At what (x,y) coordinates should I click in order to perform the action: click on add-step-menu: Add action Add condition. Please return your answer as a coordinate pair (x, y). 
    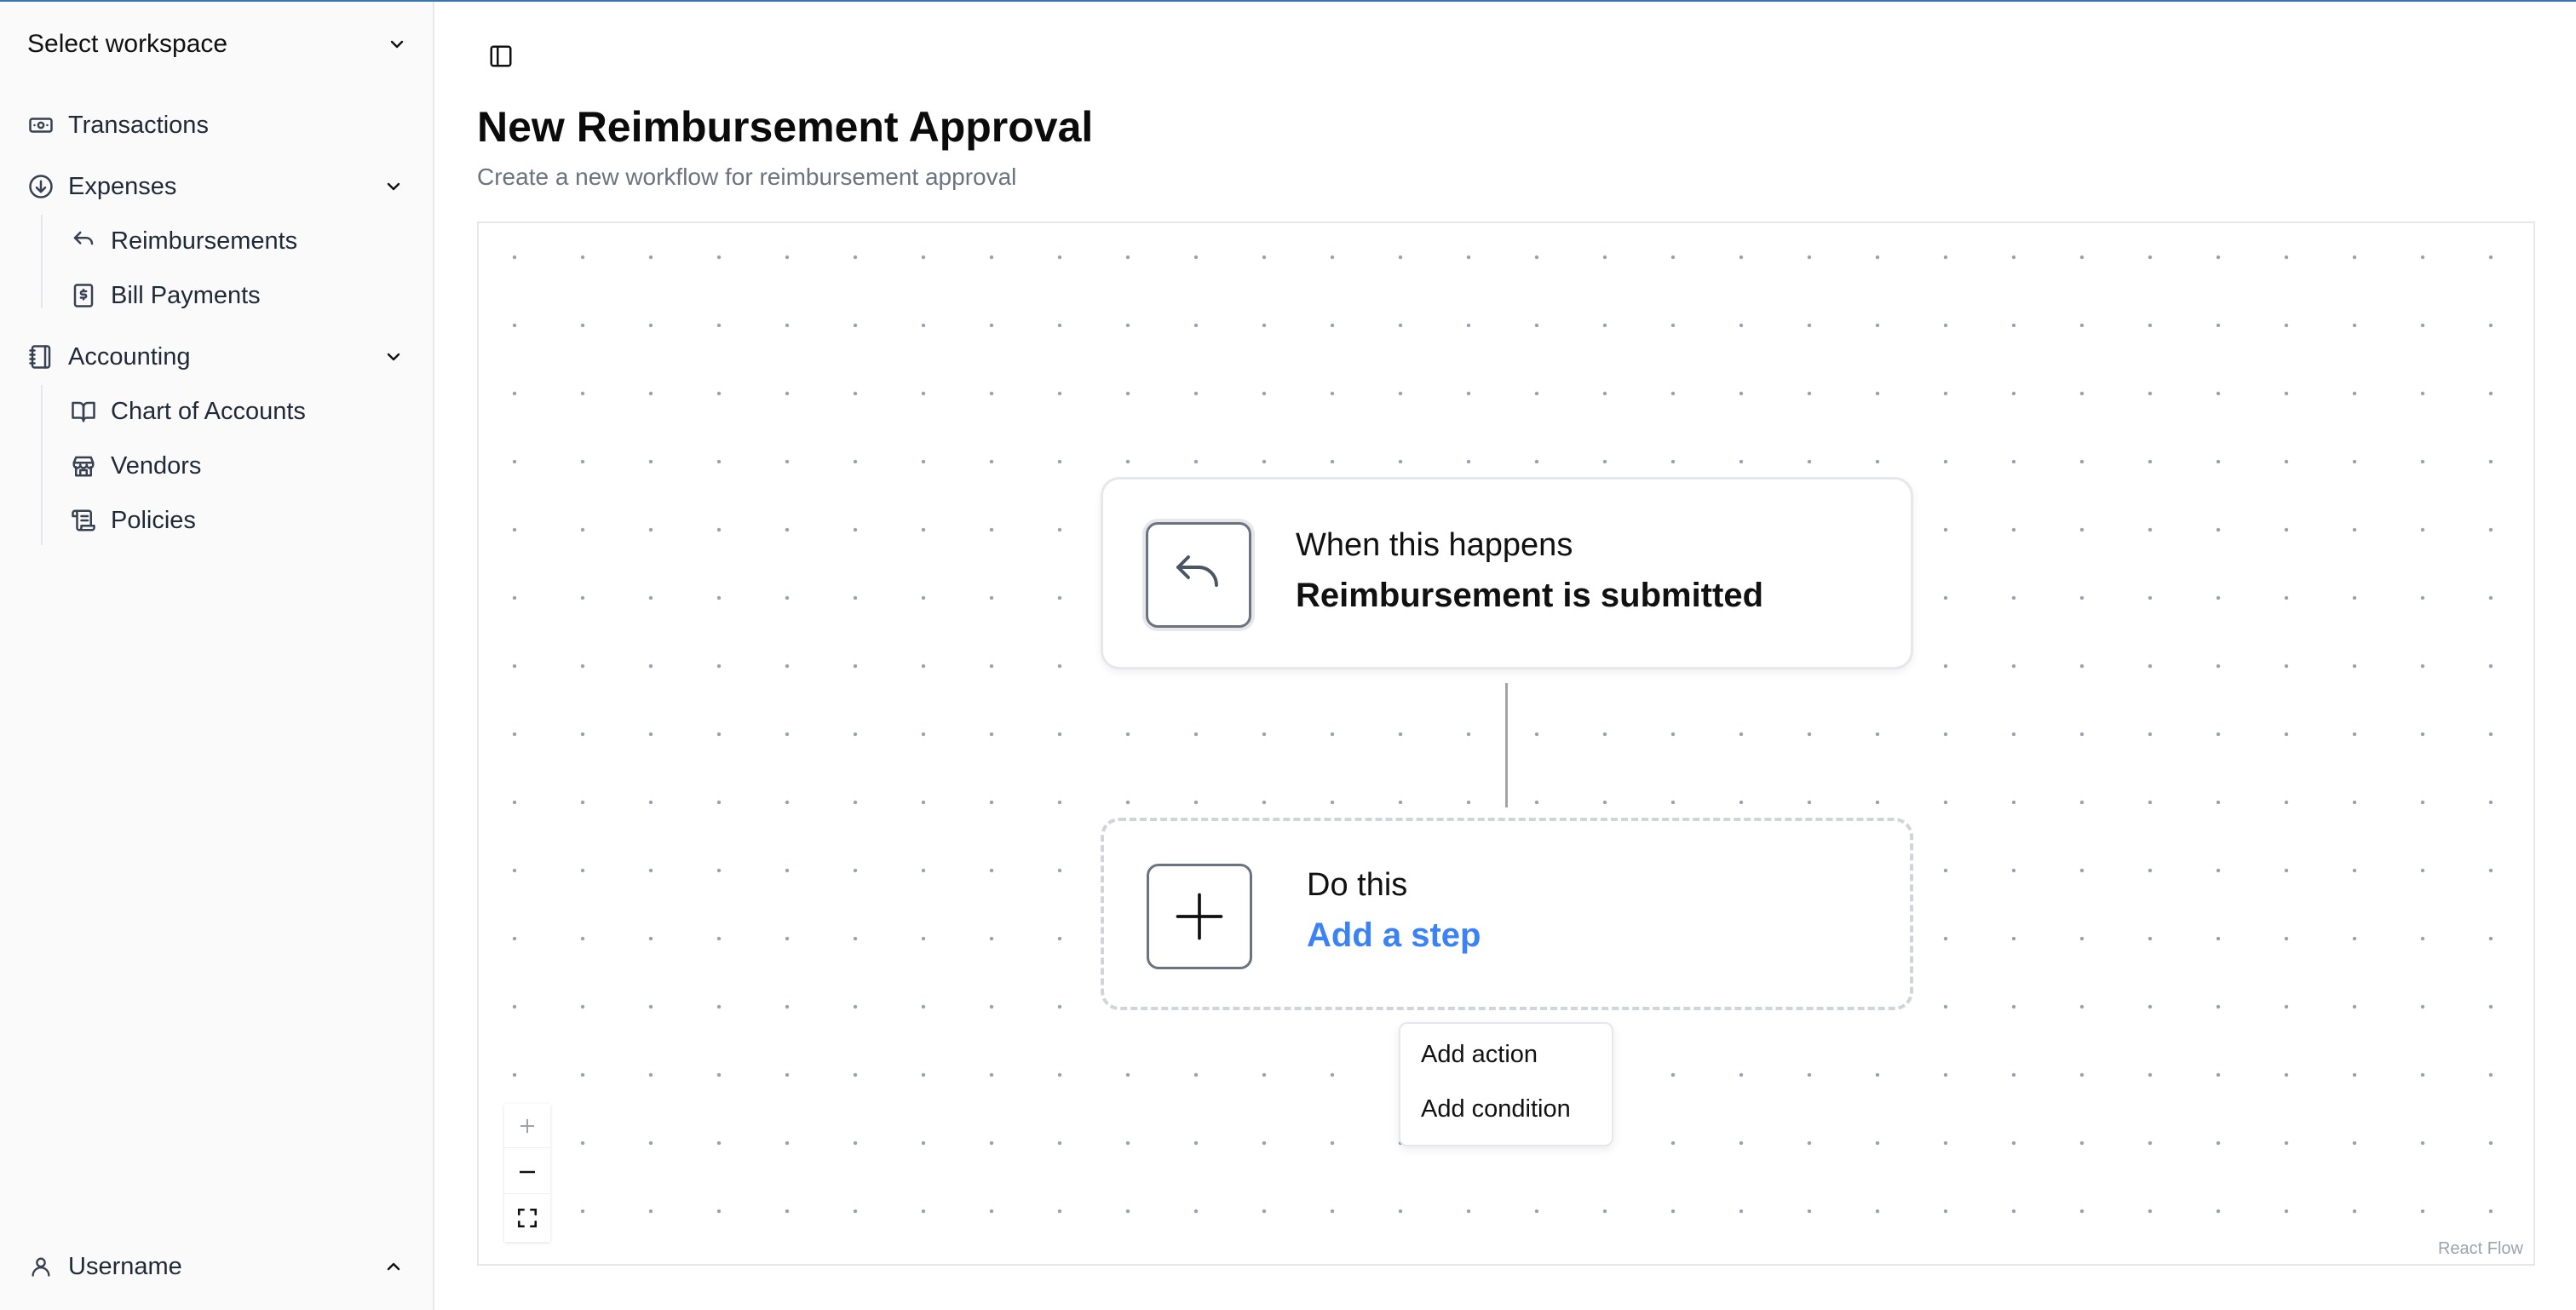
    Looking at the image, I should click on (1506, 1084).